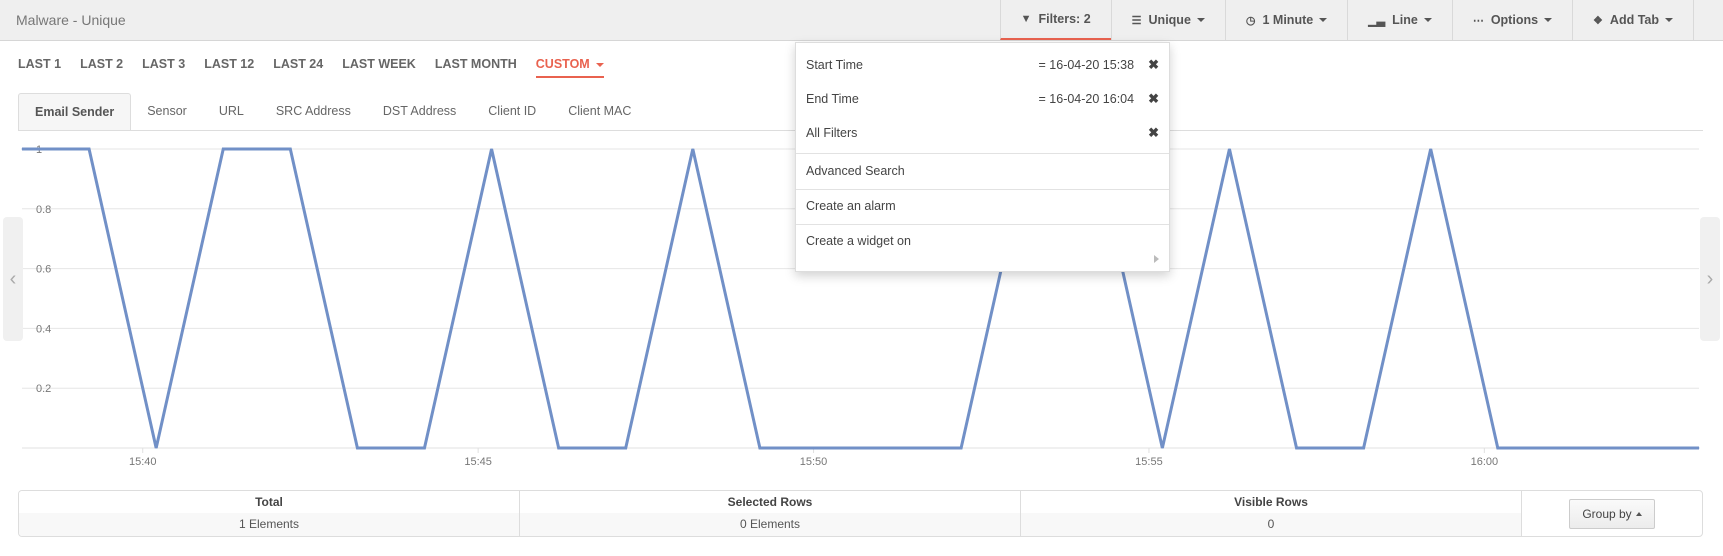 Image resolution: width=1723 pixels, height=556 pixels. Describe the element at coordinates (832, 99) in the screenshot. I see `end-time-label: End Time` at that location.